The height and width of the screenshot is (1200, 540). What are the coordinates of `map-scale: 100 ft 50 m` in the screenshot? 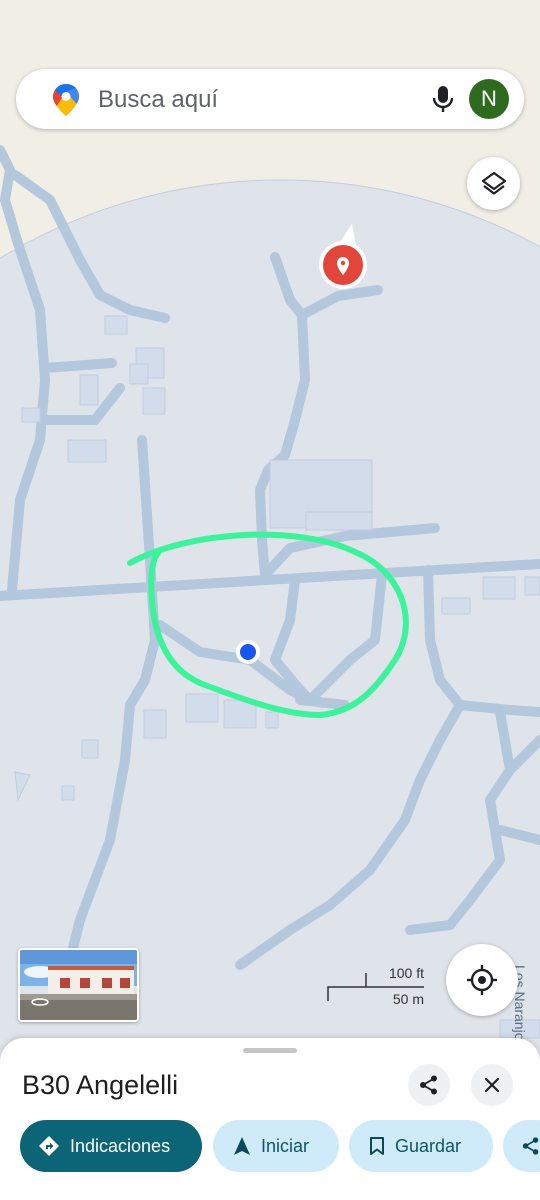 It's located at (376, 986).